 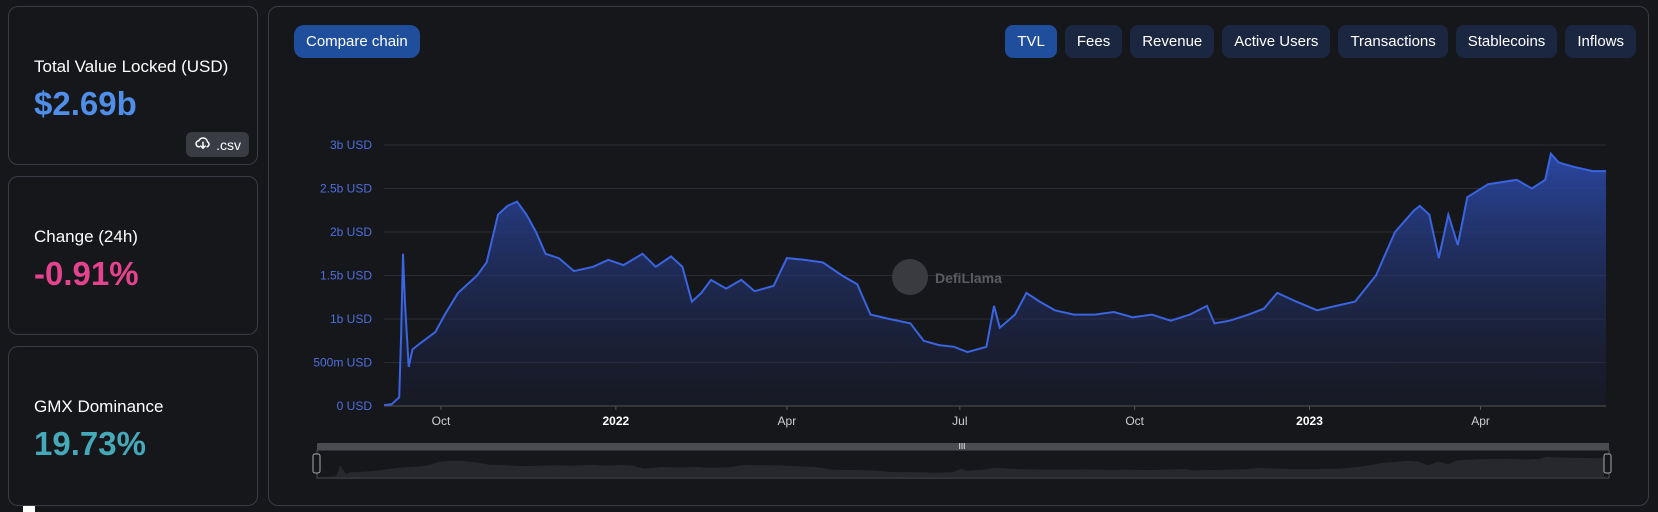 I want to click on y-tick-label: 0 USD, so click(x=355, y=406).